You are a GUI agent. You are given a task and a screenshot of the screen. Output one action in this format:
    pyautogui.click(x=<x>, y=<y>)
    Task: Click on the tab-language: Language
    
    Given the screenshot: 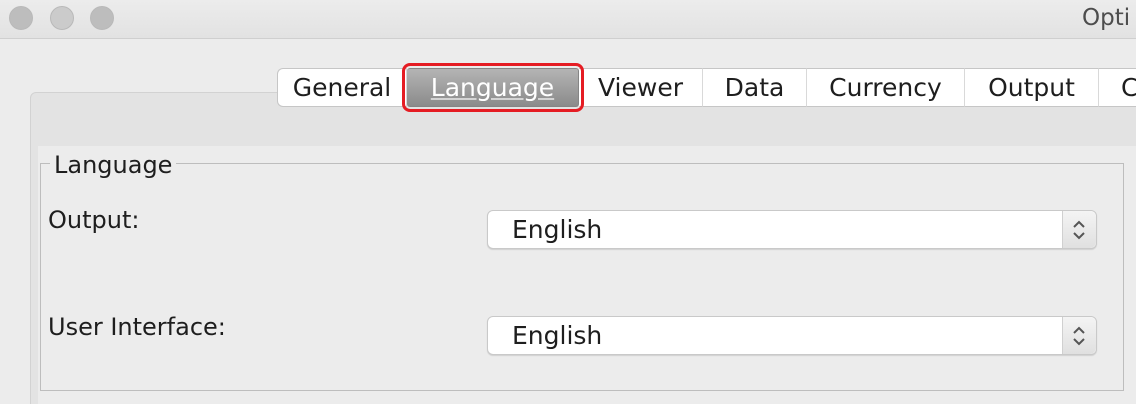 What is the action you would take?
    pyautogui.click(x=493, y=87)
    